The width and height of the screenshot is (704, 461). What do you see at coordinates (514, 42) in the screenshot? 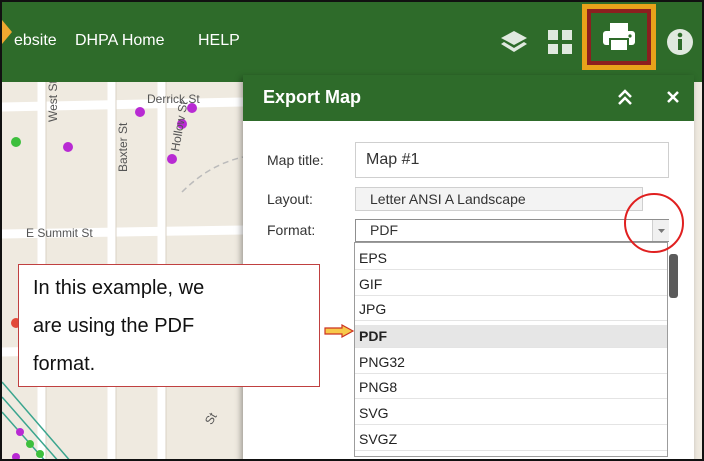
I see `layers-icon` at bounding box center [514, 42].